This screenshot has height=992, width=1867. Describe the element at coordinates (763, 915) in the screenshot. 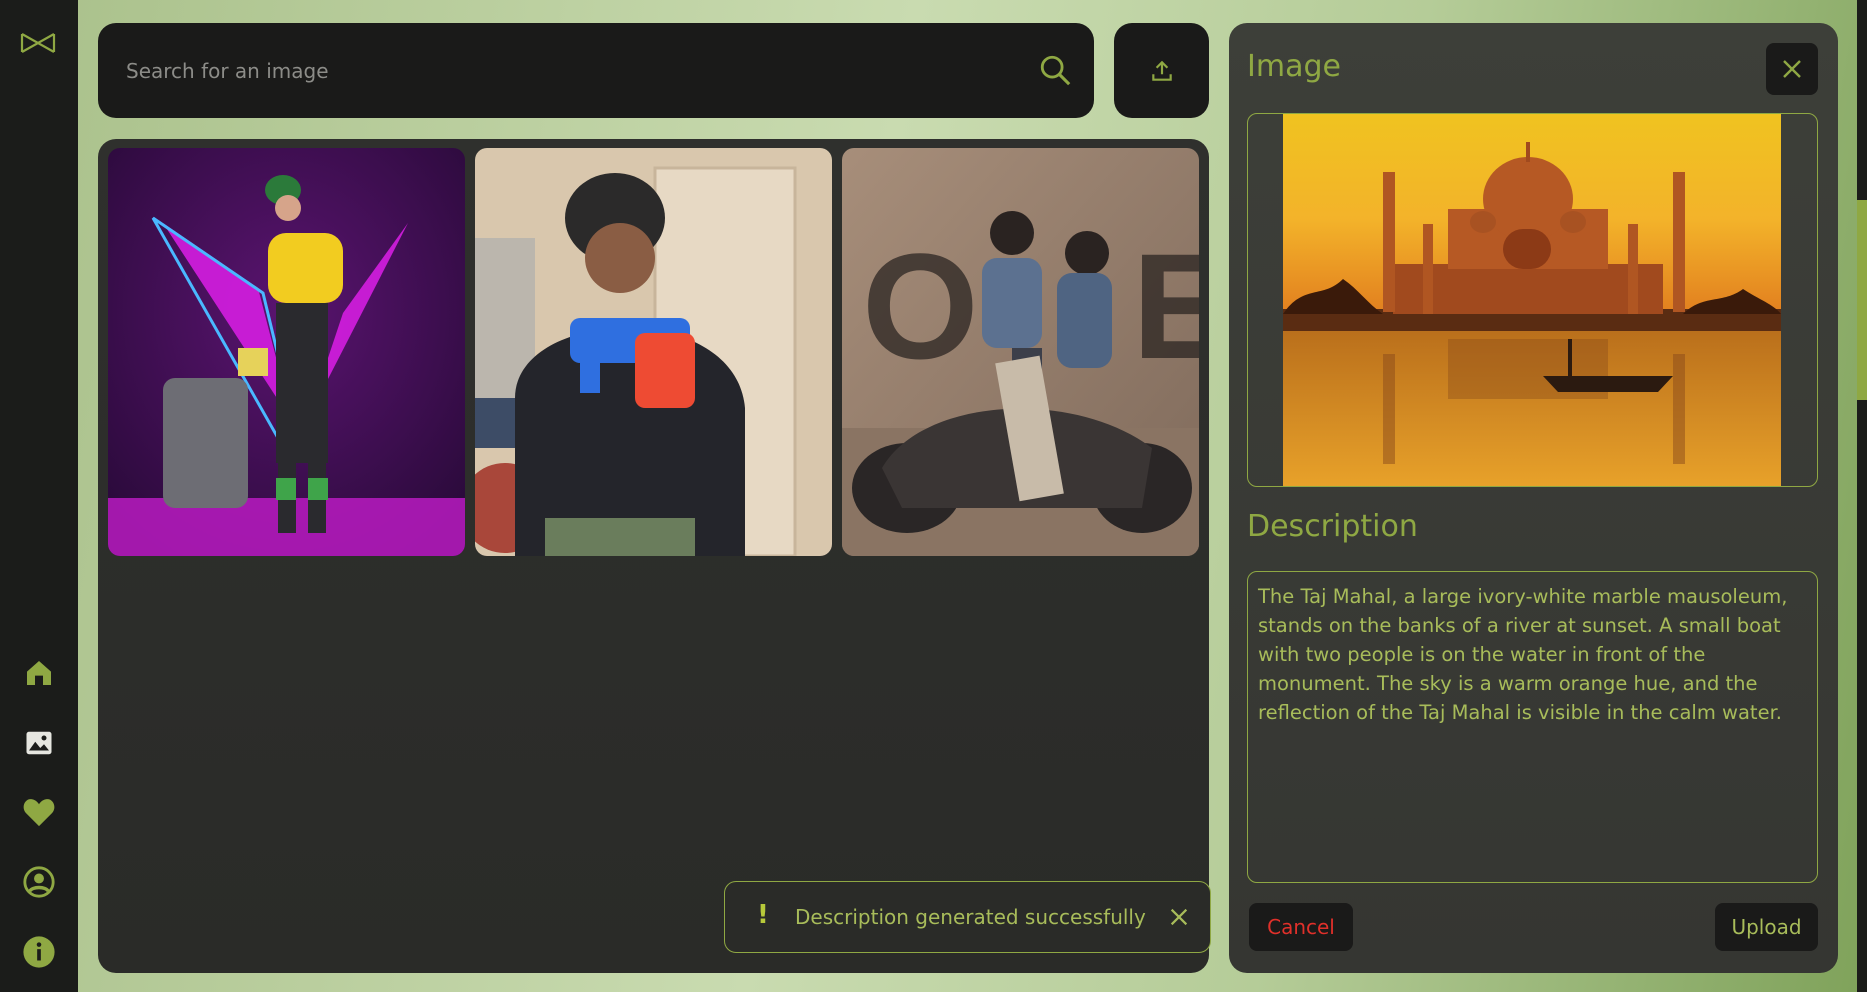

I see `alert-icon: !` at that location.